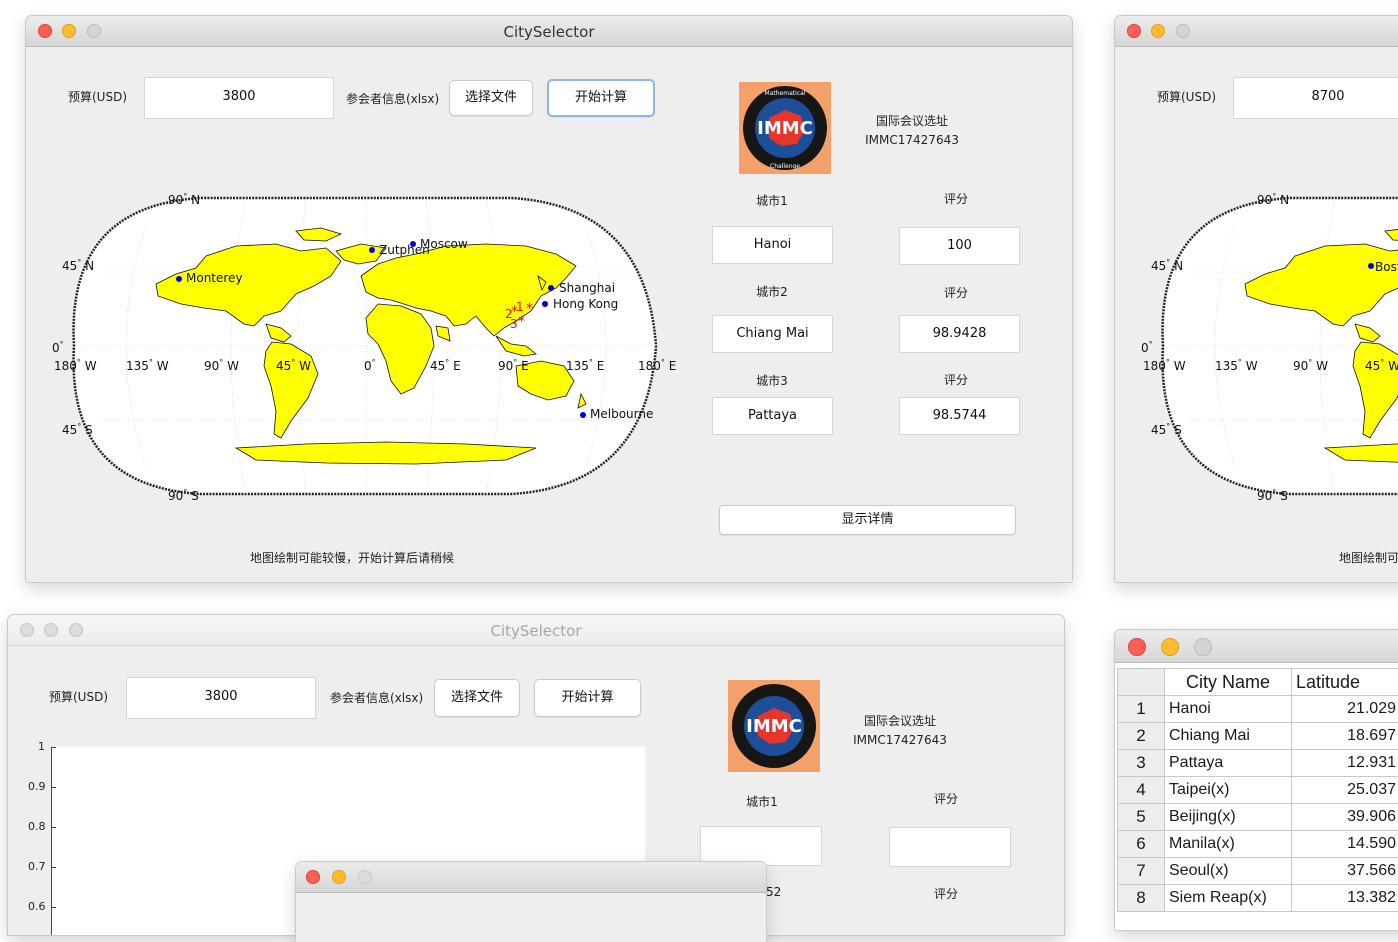  What do you see at coordinates (1315, 98) in the screenshot?
I see `budget-input: 8700` at bounding box center [1315, 98].